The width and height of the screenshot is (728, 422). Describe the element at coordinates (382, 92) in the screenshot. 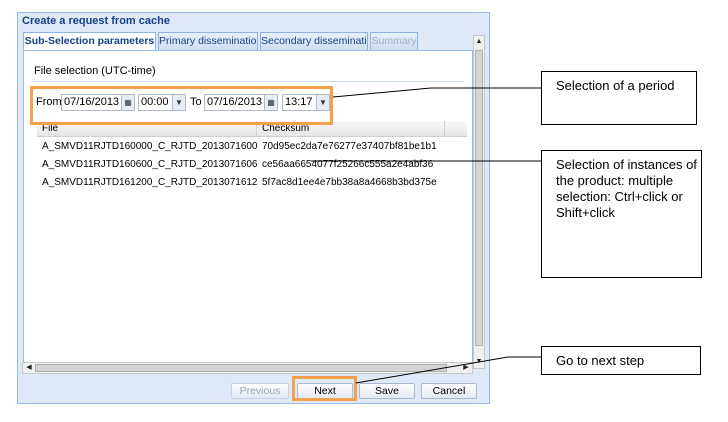

I see `period-connector` at that location.